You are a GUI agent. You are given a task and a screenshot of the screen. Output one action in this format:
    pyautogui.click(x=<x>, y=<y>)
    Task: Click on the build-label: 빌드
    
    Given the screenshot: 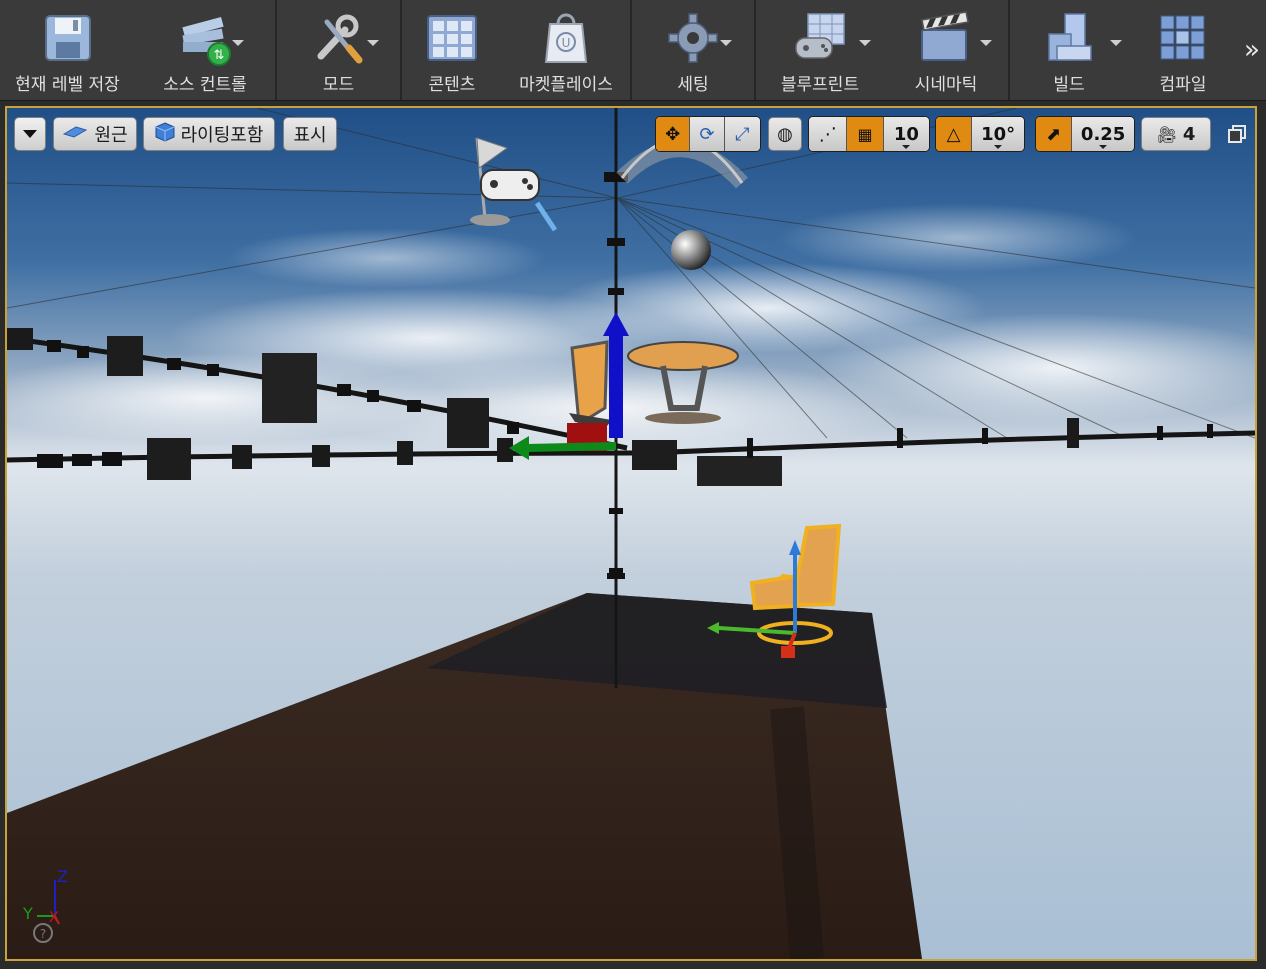 What is the action you would take?
    pyautogui.click(x=1069, y=85)
    